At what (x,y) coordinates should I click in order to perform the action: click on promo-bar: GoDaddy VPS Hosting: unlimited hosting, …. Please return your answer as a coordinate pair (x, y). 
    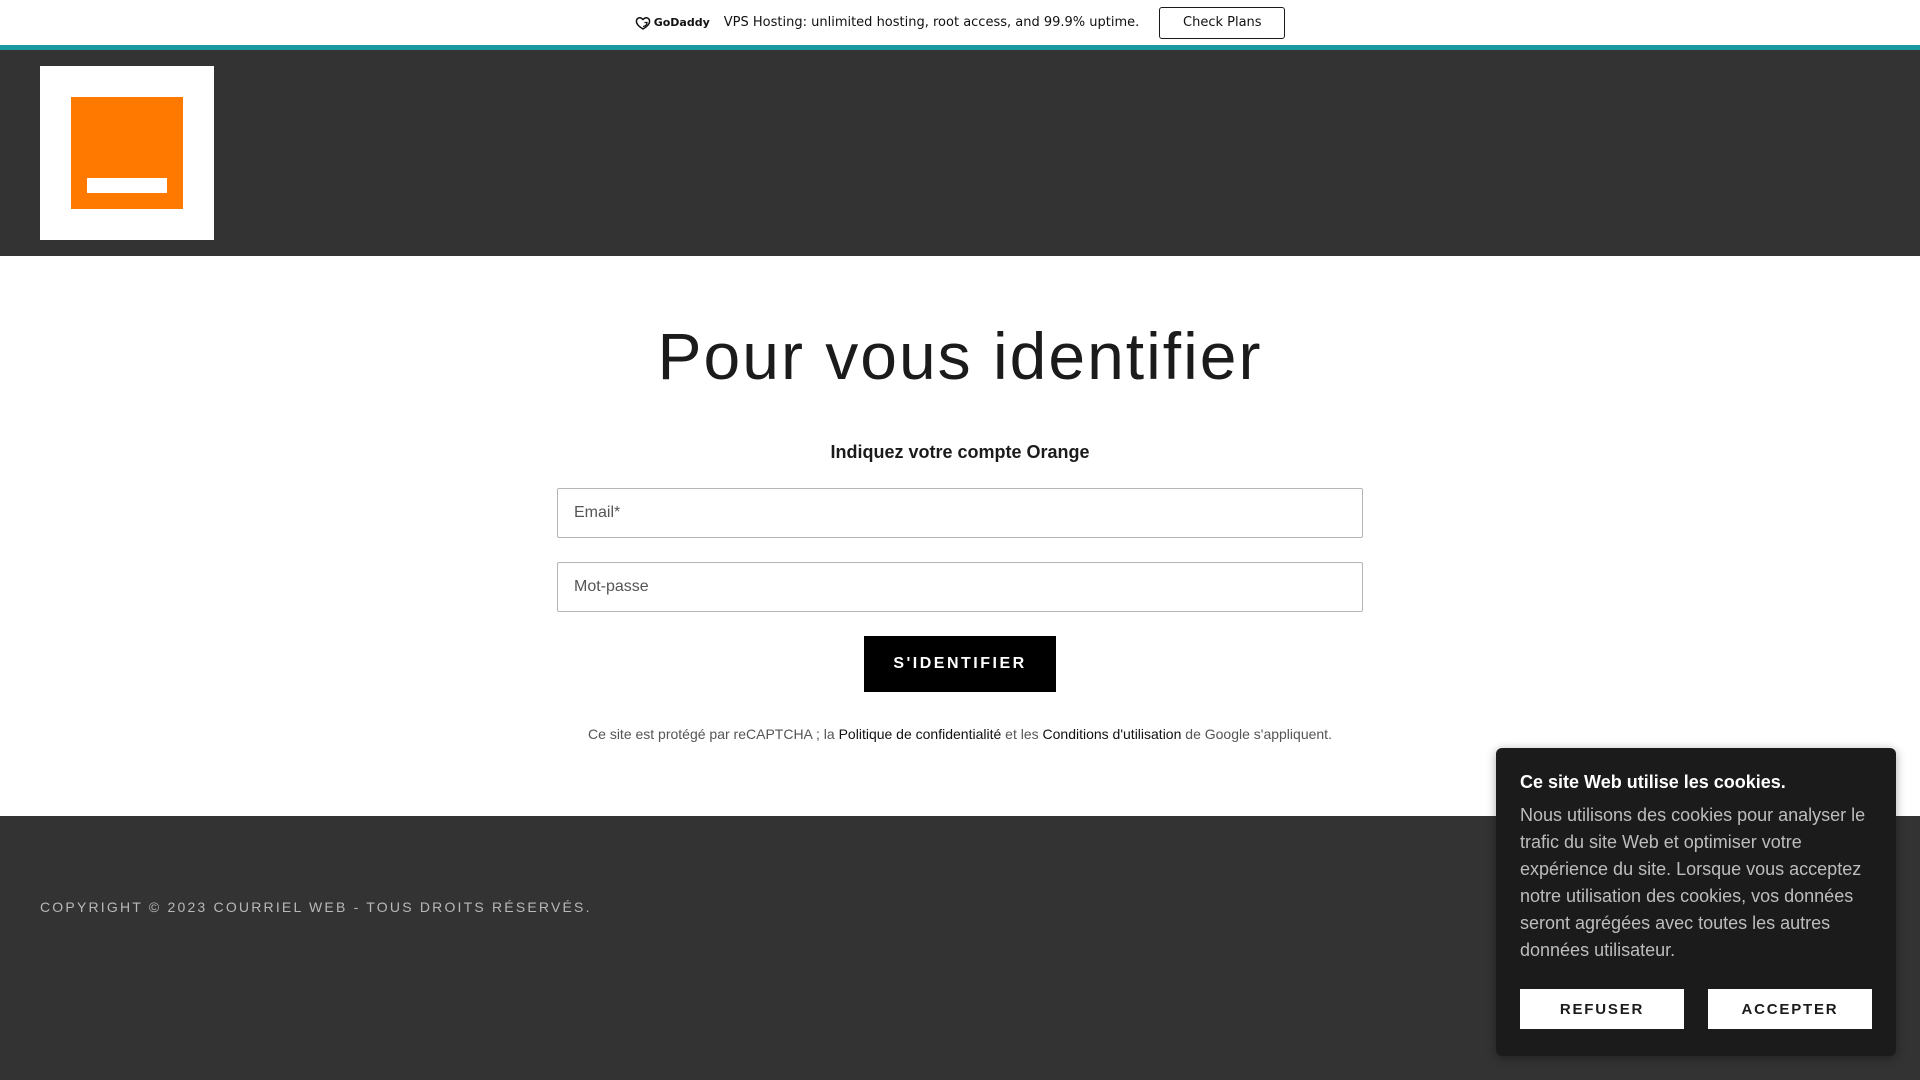
    Looking at the image, I should click on (960, 22).